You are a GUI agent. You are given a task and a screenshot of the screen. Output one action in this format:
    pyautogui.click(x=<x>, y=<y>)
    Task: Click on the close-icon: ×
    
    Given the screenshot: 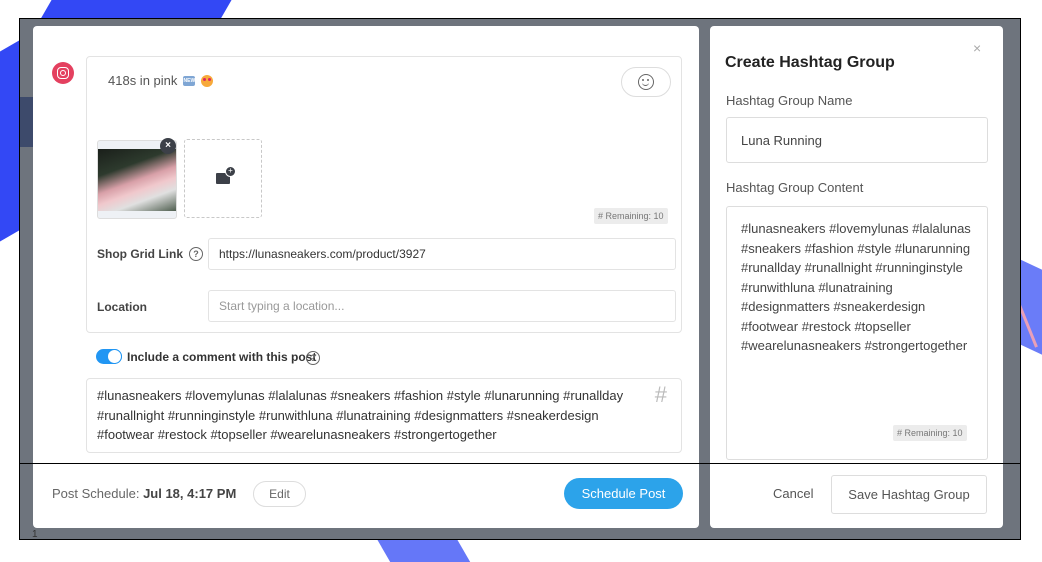 What is the action you would take?
    pyautogui.click(x=977, y=48)
    